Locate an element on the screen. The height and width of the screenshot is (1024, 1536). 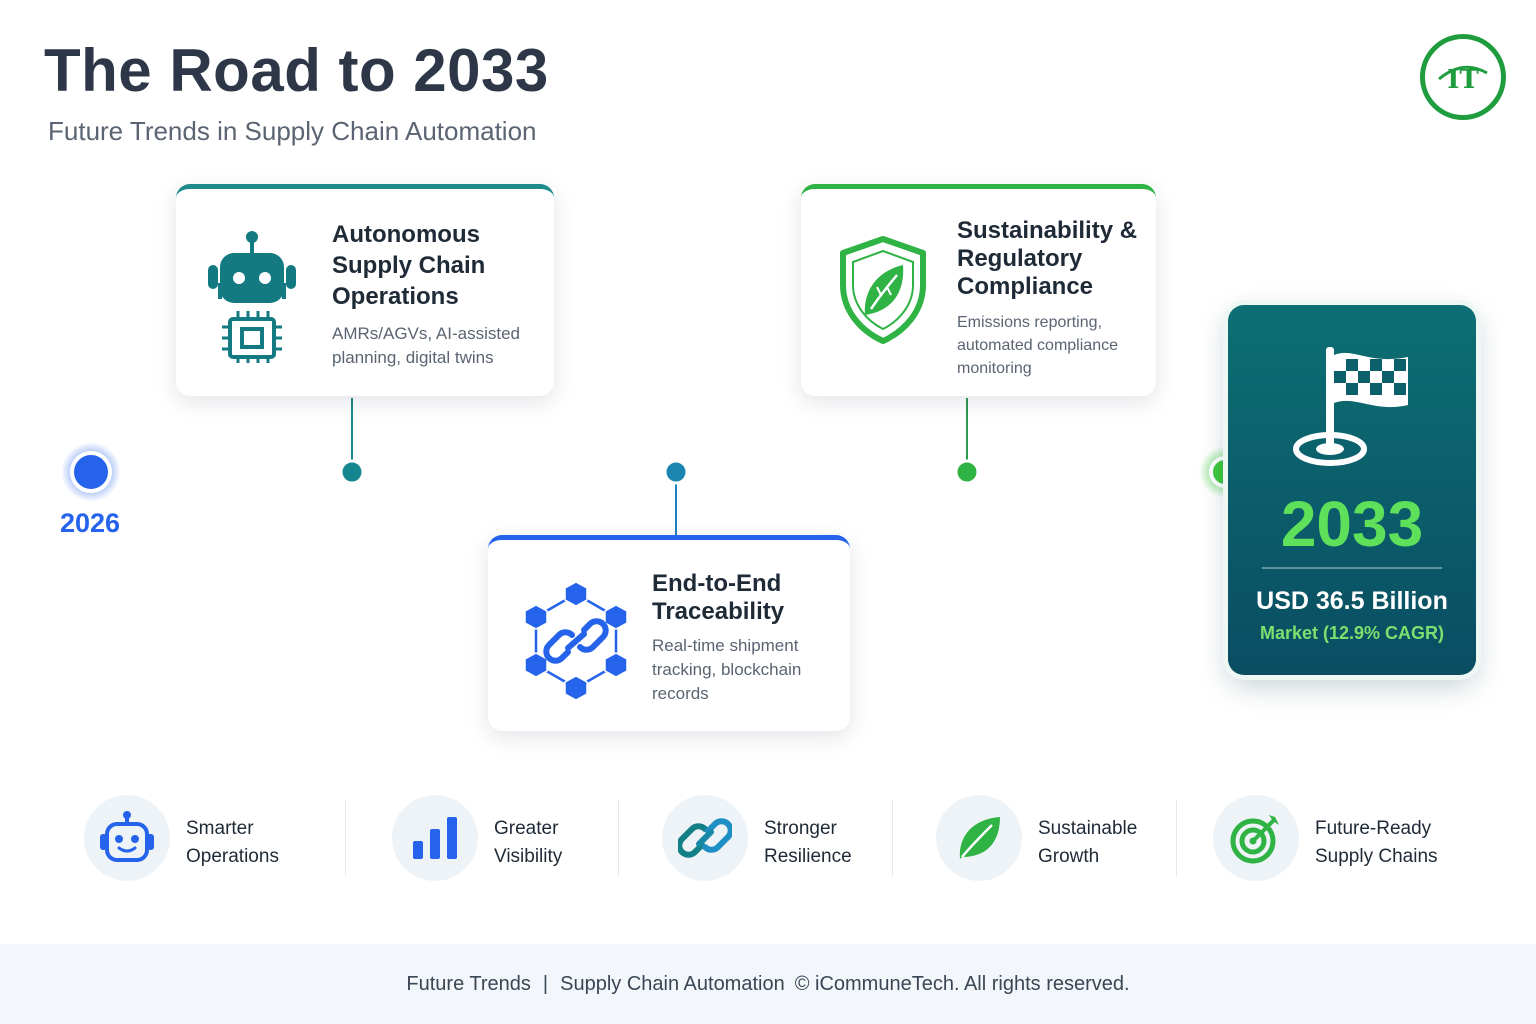
benefit-future-ready: Future-Ready Supply Chains is located at coordinates (1338, 839).